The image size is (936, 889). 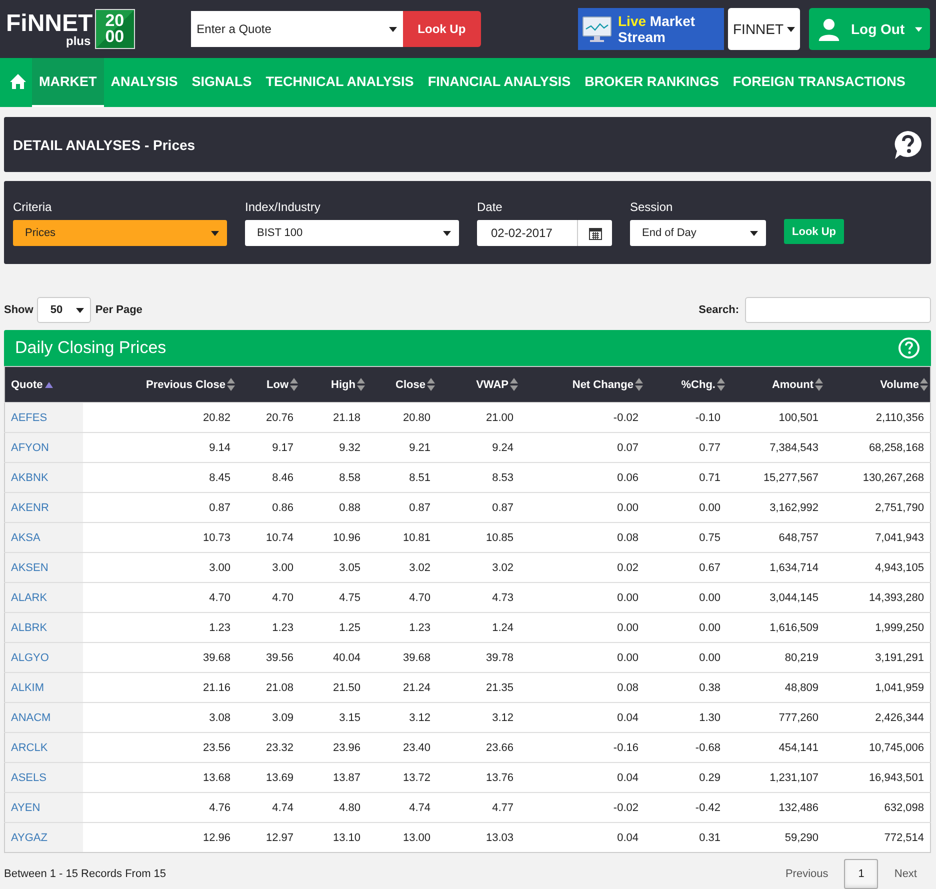 What do you see at coordinates (268, 417) in the screenshot?
I see `table-cell: 20.76` at bounding box center [268, 417].